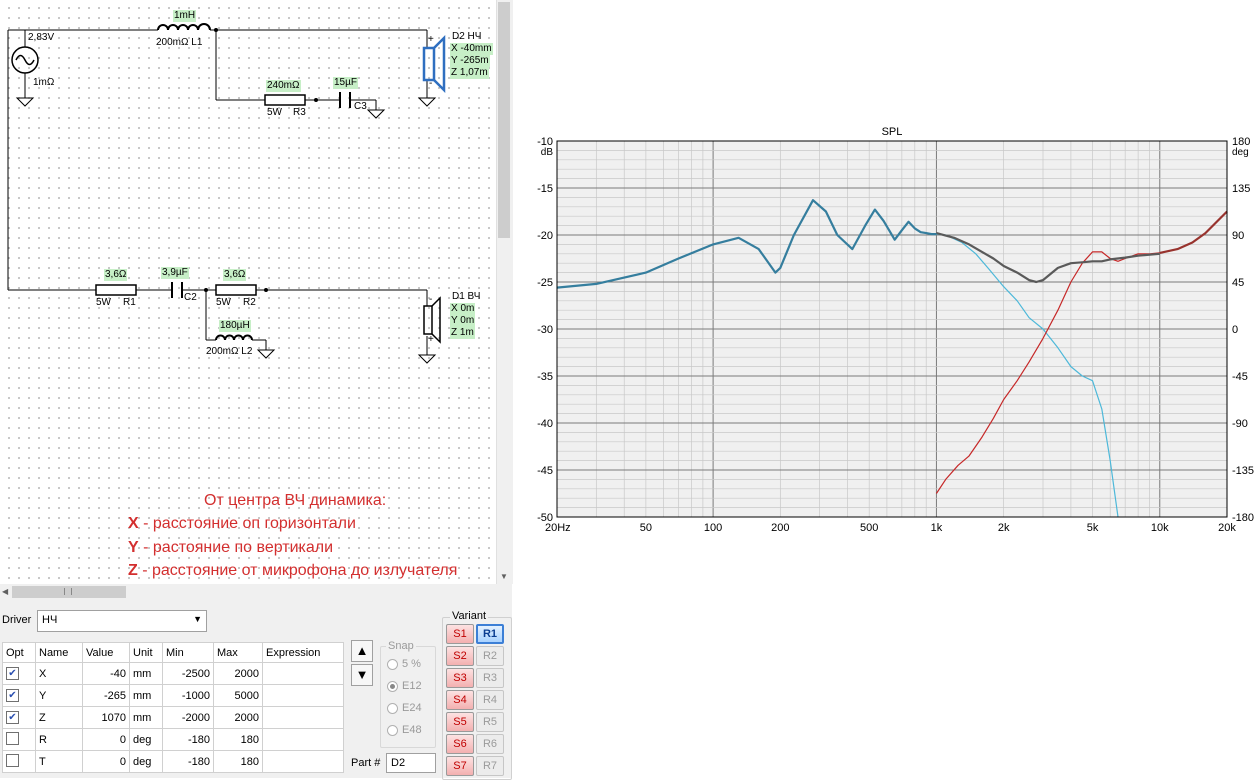  Describe the element at coordinates (404, 730) in the screenshot. I see `snap-option: E48` at that location.